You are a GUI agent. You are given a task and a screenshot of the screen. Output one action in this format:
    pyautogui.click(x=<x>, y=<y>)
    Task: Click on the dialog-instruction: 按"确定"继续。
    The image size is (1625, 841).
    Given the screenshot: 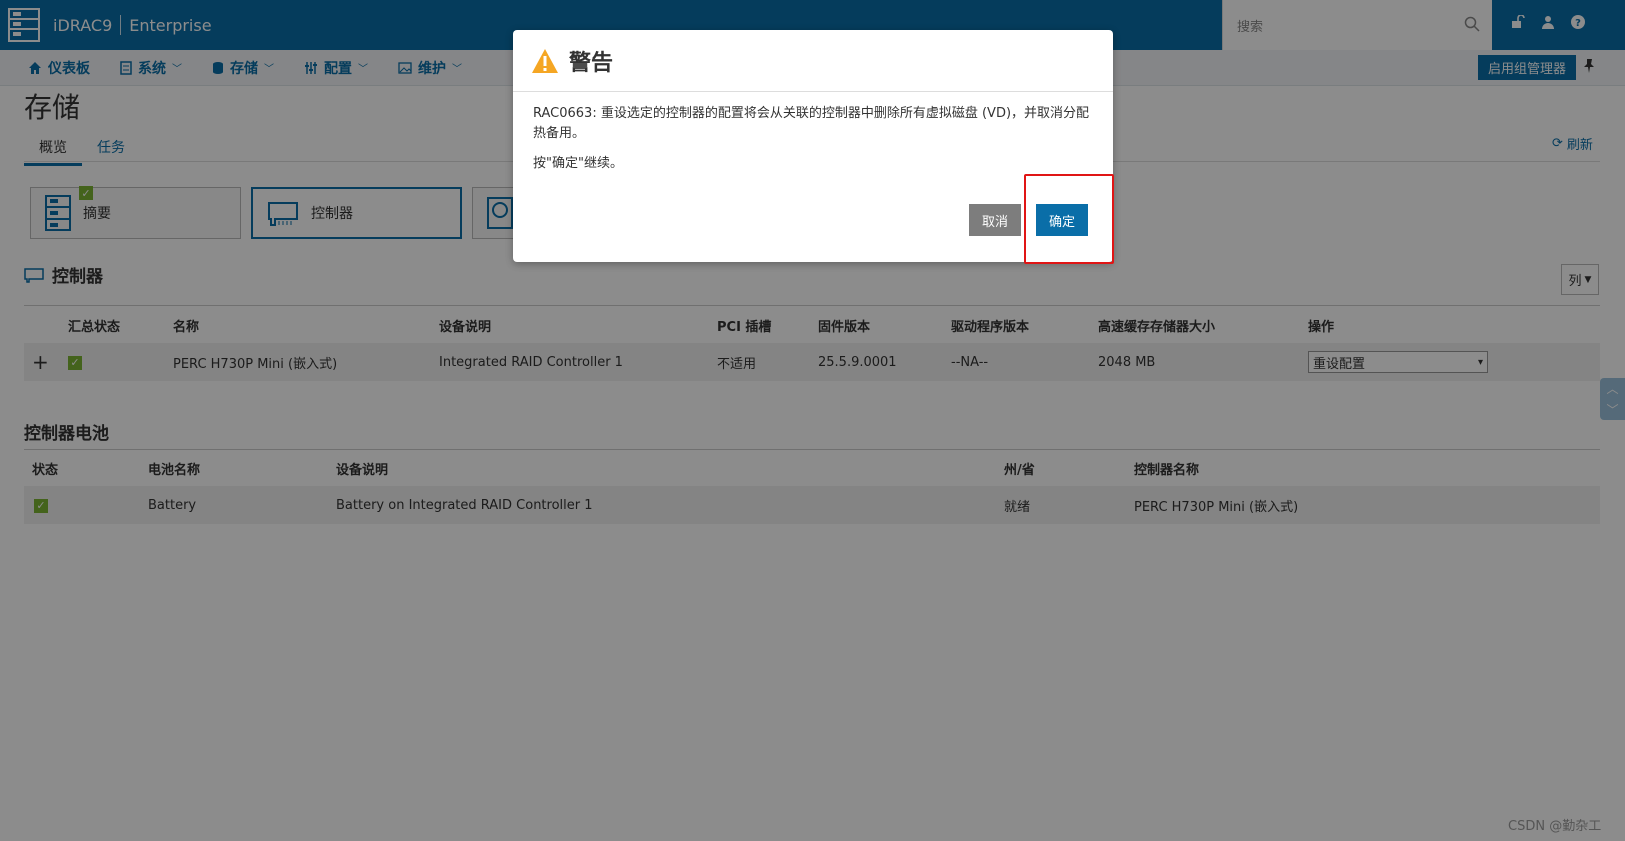 What is the action you would take?
    pyautogui.click(x=578, y=163)
    